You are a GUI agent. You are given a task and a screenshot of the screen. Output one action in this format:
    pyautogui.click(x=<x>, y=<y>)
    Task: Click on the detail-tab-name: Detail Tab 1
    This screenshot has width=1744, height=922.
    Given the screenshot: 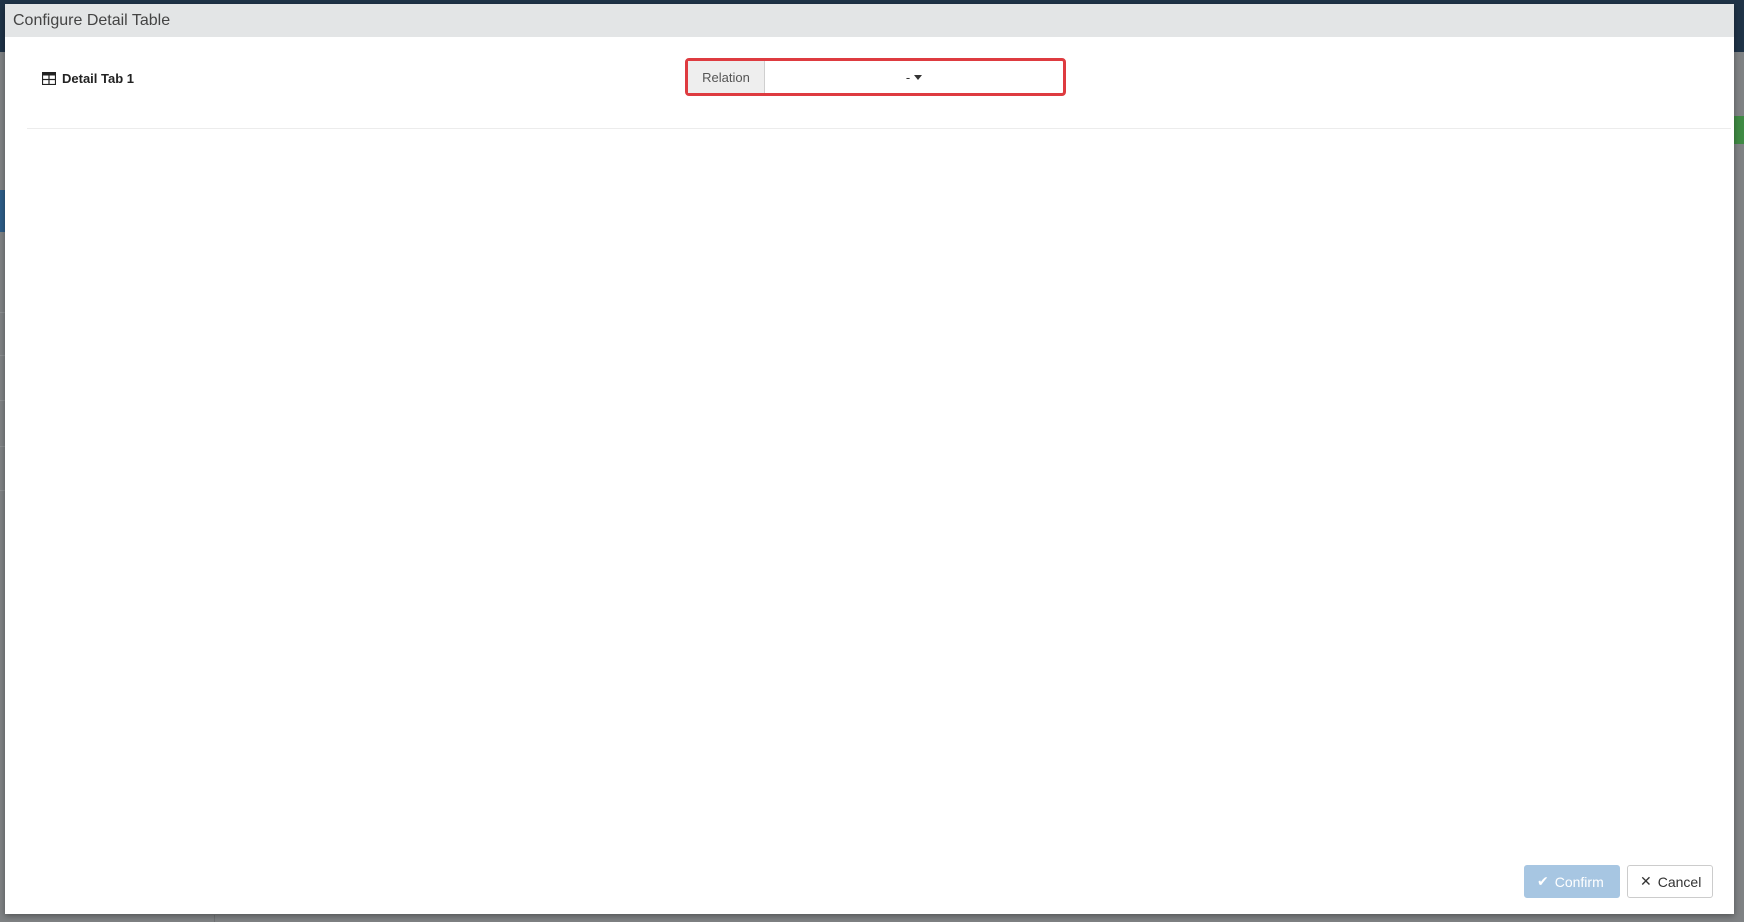 What is the action you would take?
    pyautogui.click(x=98, y=78)
    